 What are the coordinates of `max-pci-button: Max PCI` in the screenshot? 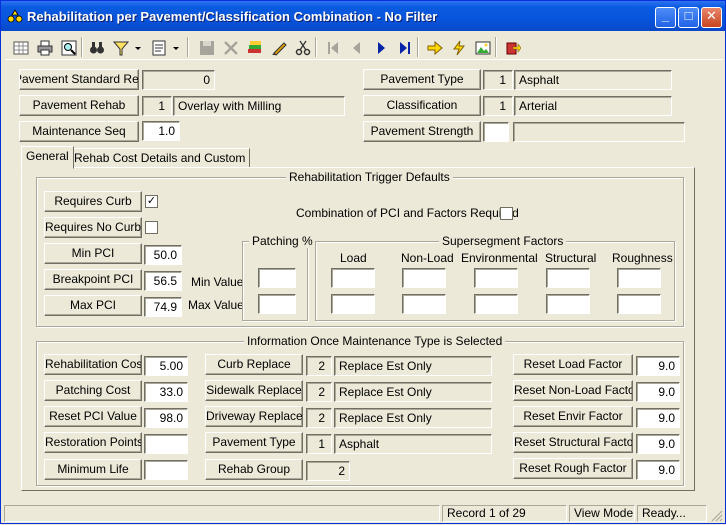 It's located at (93, 305).